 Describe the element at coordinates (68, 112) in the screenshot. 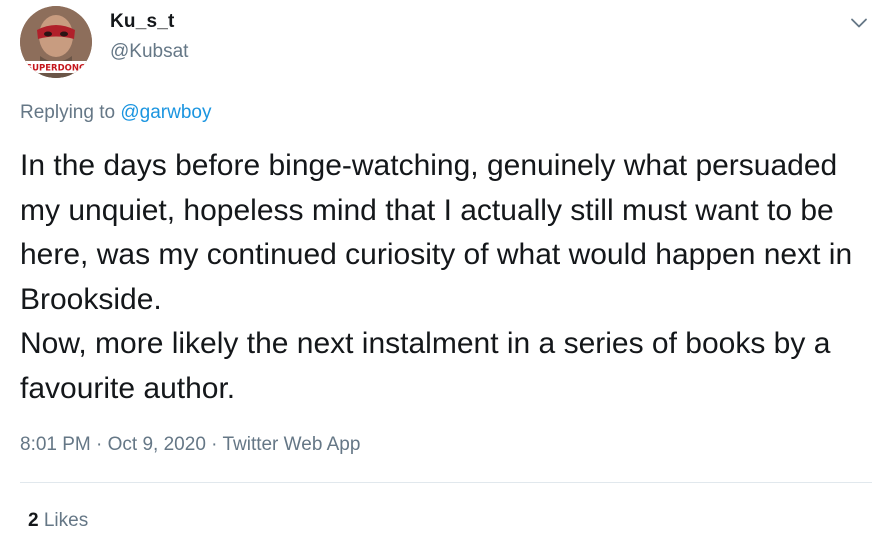

I see `replying-to-label: Replying to` at that location.